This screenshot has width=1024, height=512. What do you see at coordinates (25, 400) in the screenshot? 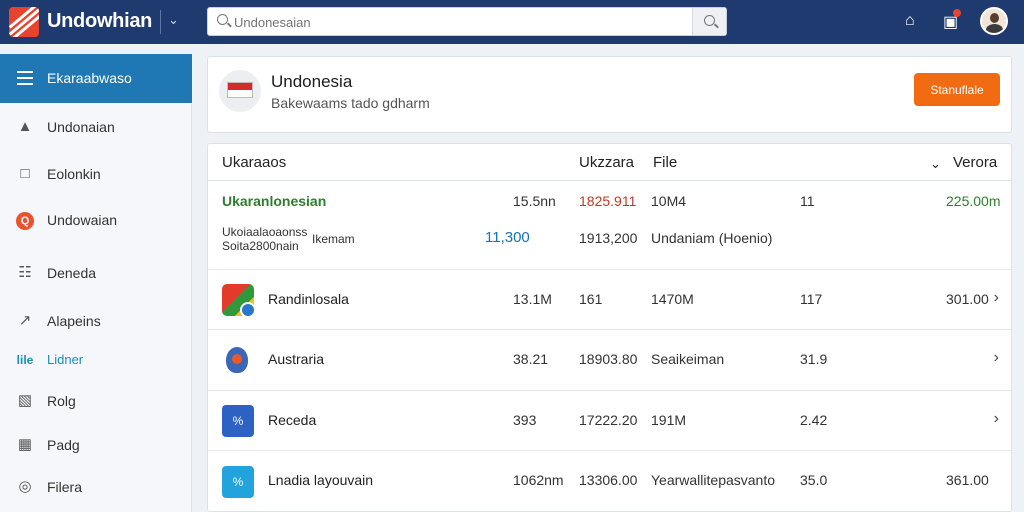
I see `document-icon: ▧` at bounding box center [25, 400].